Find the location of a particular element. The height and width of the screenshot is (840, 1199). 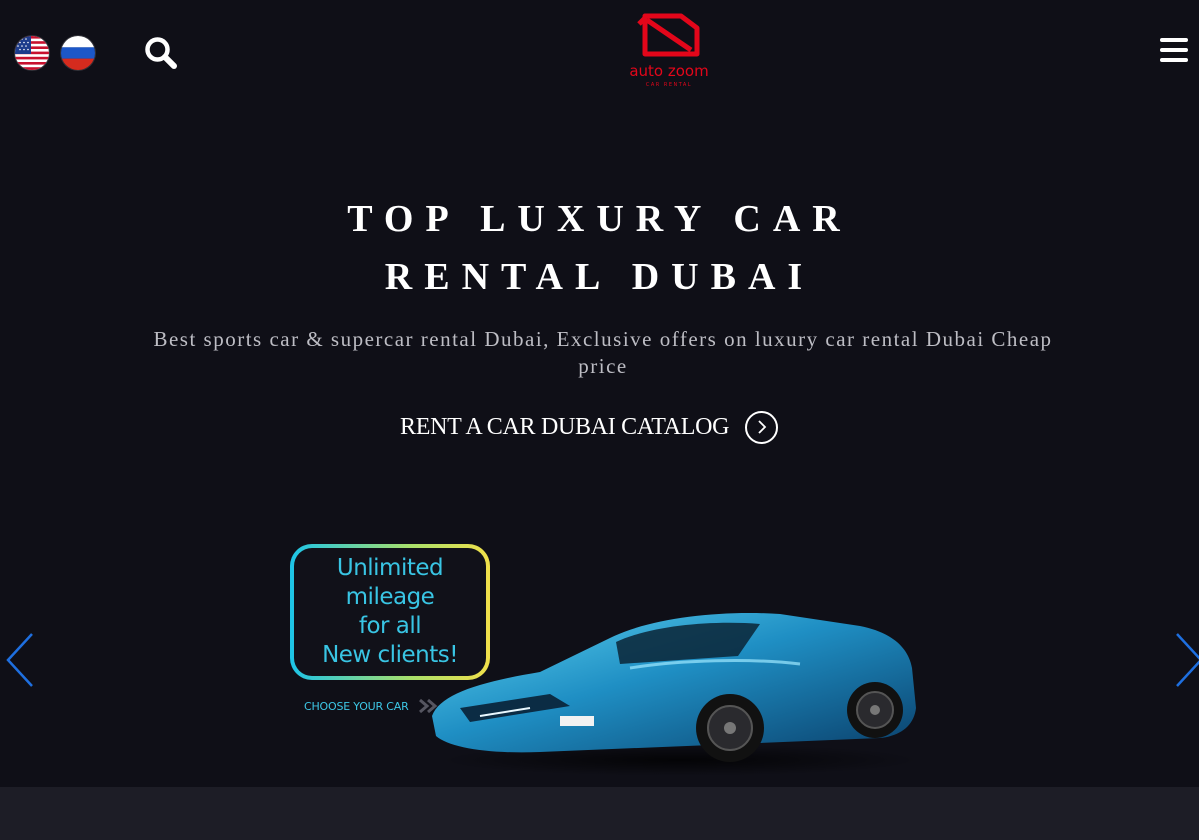

promo-line-1: Unlimited is located at coordinates (390, 568).